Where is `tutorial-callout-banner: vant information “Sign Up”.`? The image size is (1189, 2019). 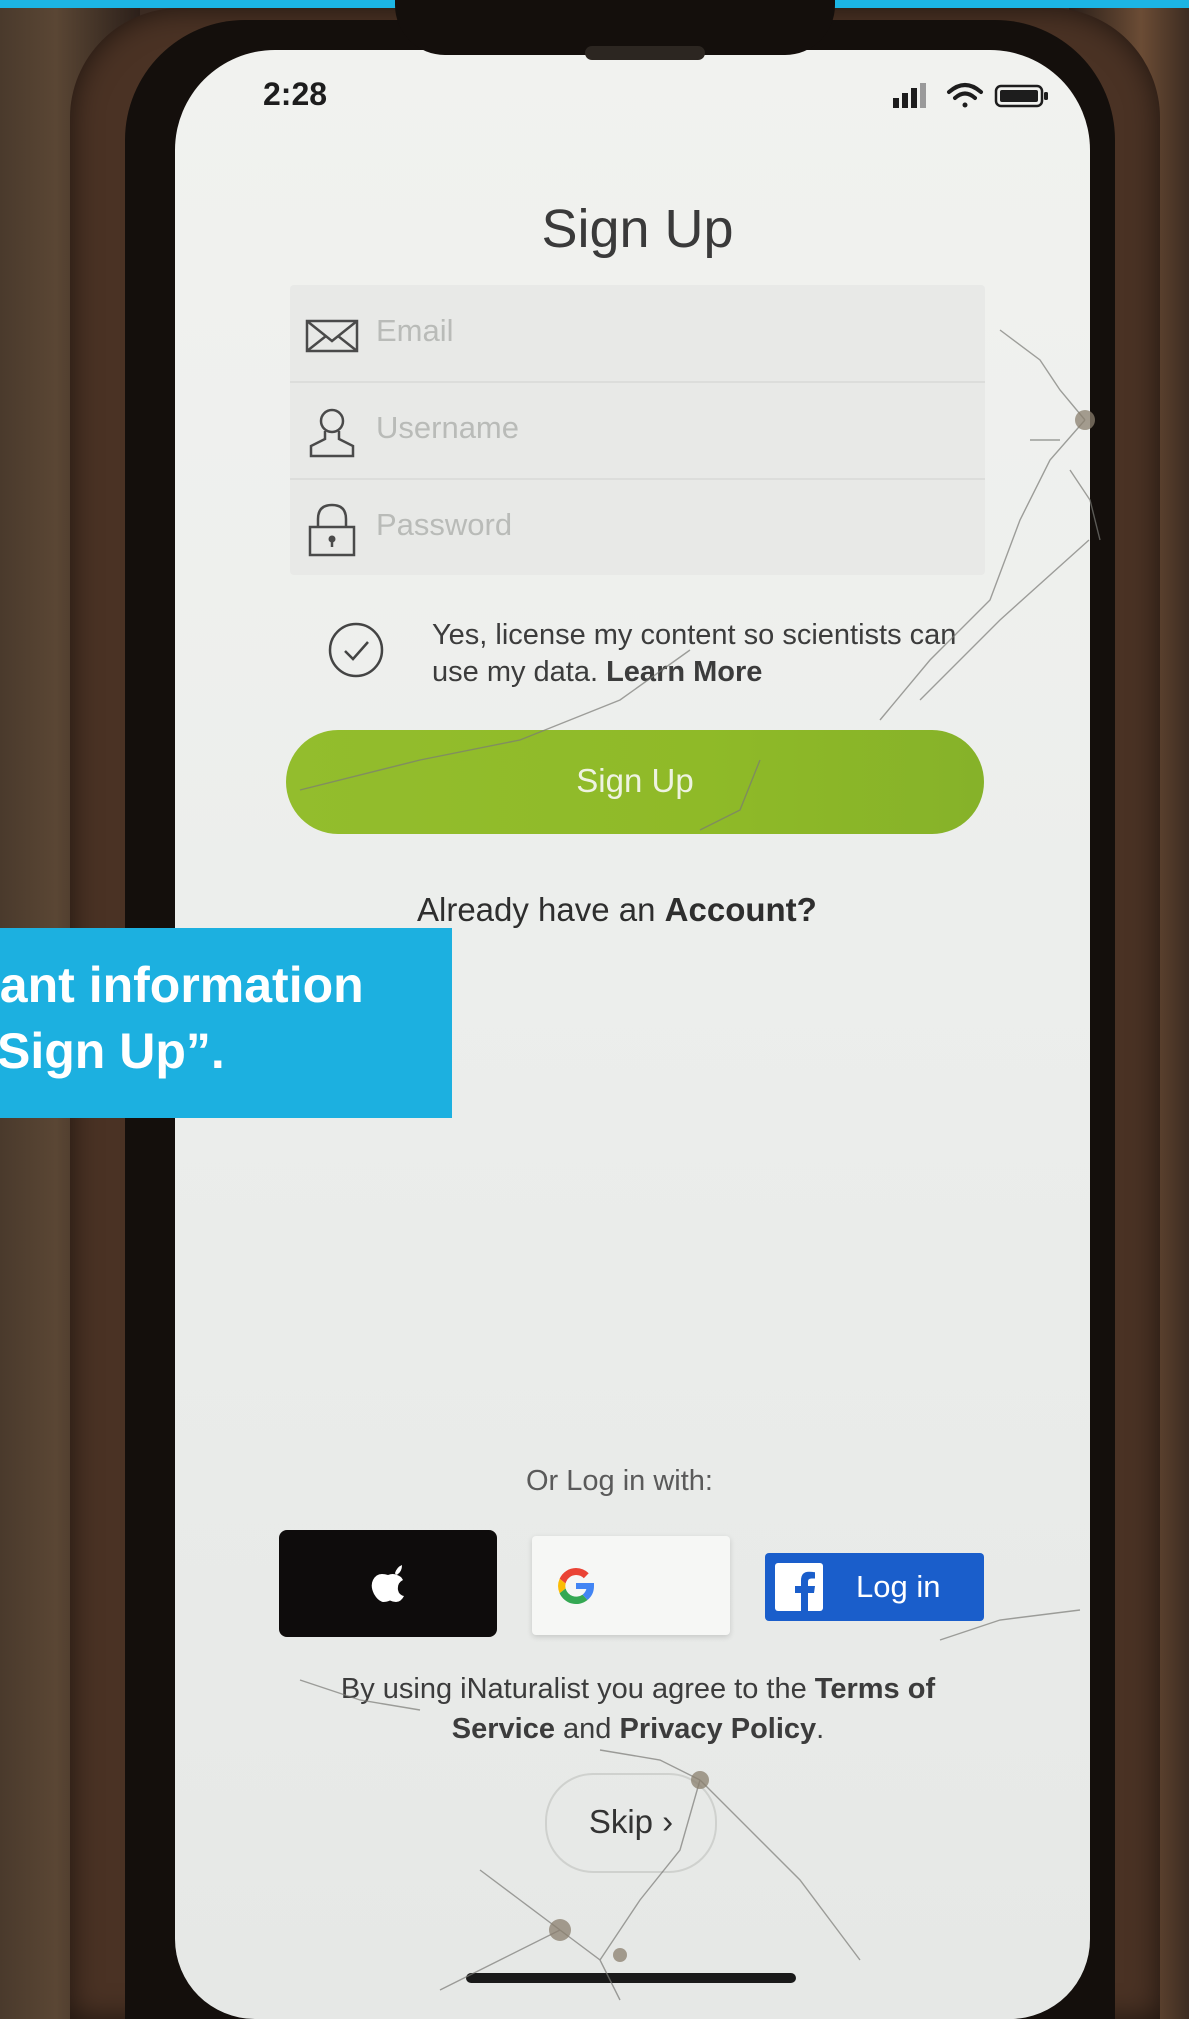 tutorial-callout-banner: vant information “Sign Up”. is located at coordinates (226, 1023).